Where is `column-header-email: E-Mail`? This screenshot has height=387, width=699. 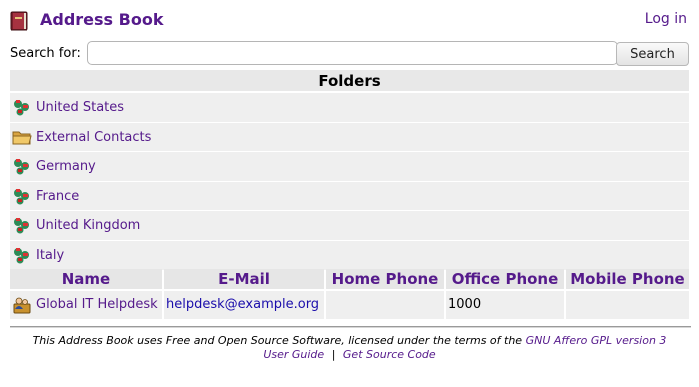 column-header-email: E-Mail is located at coordinates (244, 279).